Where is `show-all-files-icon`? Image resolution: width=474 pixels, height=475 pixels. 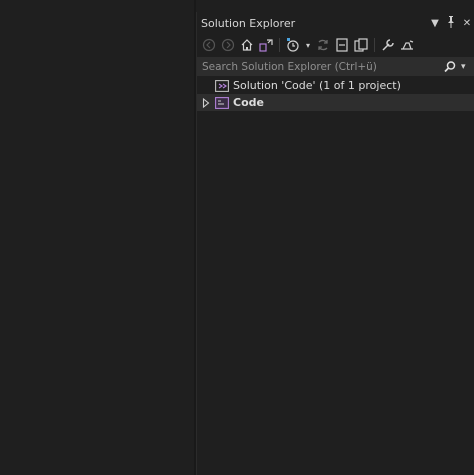 show-all-files-icon is located at coordinates (361, 45).